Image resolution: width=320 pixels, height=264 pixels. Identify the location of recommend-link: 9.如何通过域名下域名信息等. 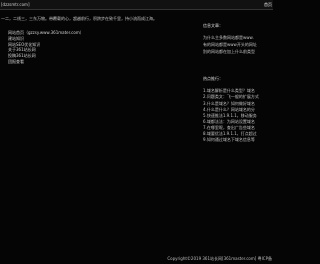
(229, 139).